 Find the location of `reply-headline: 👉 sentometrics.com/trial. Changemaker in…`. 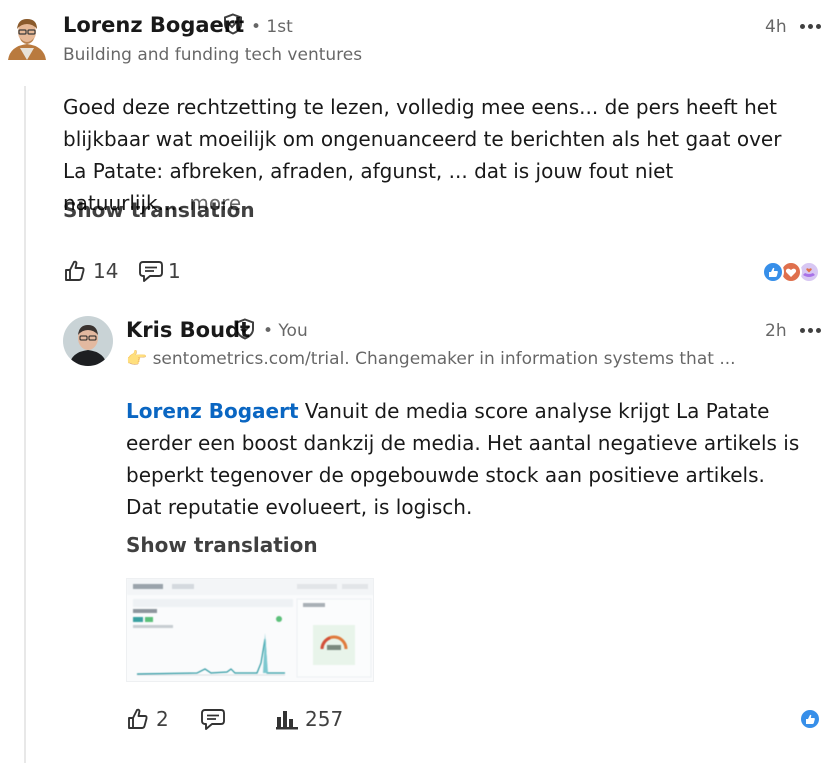

reply-headline: 👉 sentometrics.com/trial. Changemaker in… is located at coordinates (431, 359).